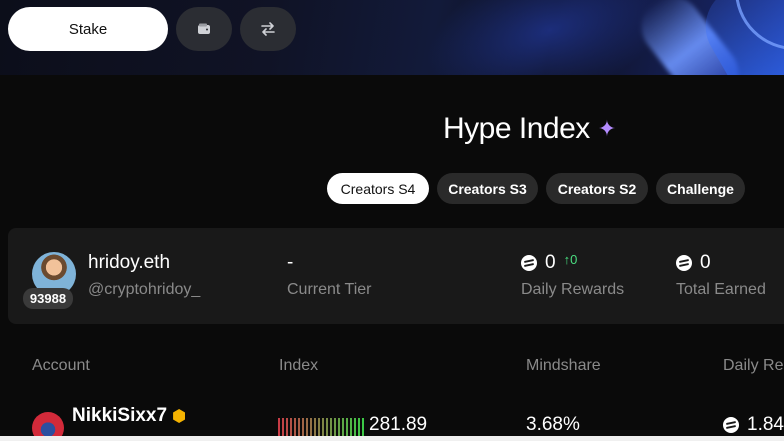 Image resolution: width=784 pixels, height=441 pixels. What do you see at coordinates (144, 290) in the screenshot?
I see `profile-handle: @cryptohridoy_` at bounding box center [144, 290].